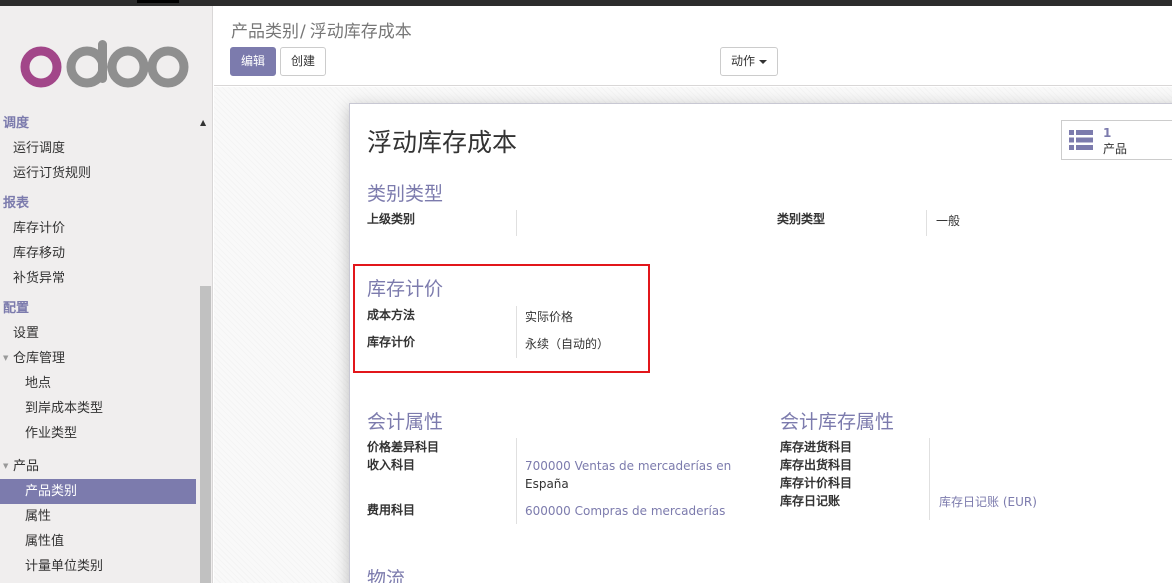 The height and width of the screenshot is (583, 1172). What do you see at coordinates (567, 343) in the screenshot?
I see `inventory-valuation-field: 永续（自动的）` at bounding box center [567, 343].